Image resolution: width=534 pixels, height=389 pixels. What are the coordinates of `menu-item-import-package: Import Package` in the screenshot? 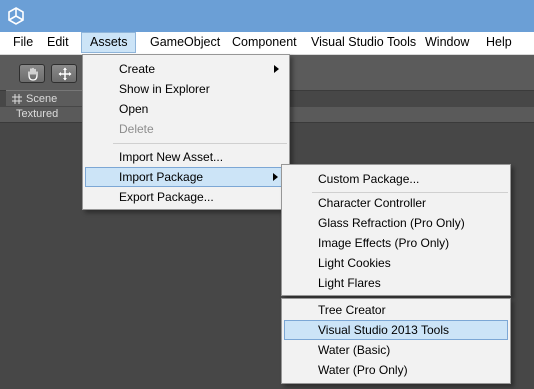 It's located at (186, 177).